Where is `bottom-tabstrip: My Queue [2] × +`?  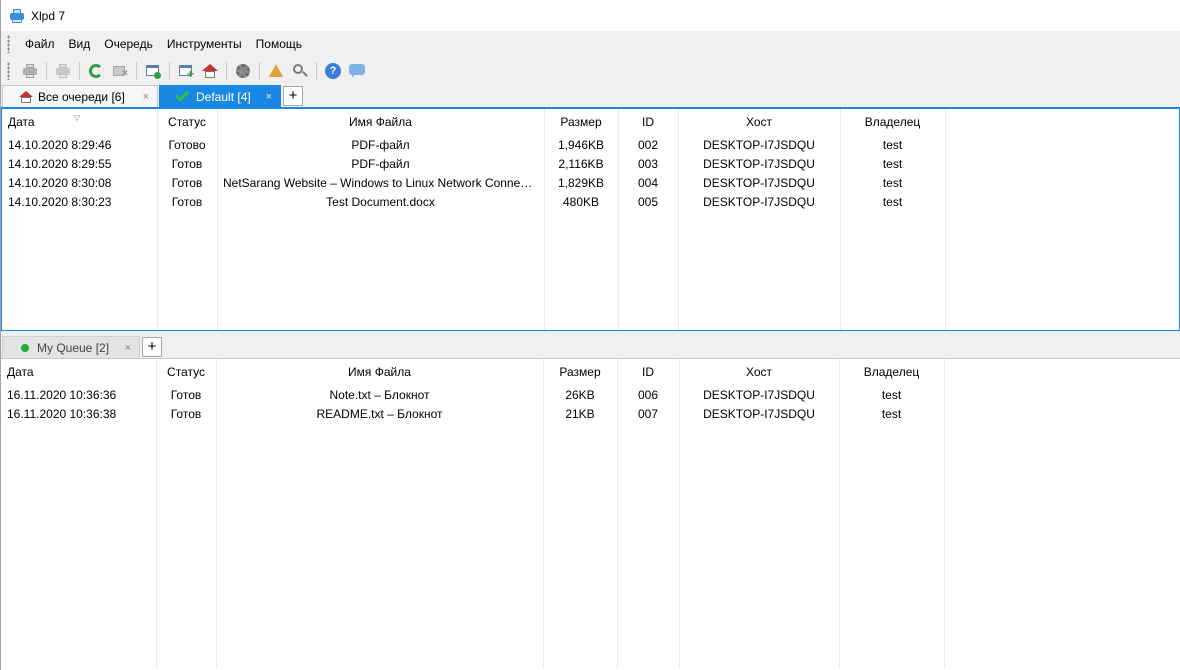
bottom-tabstrip: My Queue [2] × + is located at coordinates (590, 344).